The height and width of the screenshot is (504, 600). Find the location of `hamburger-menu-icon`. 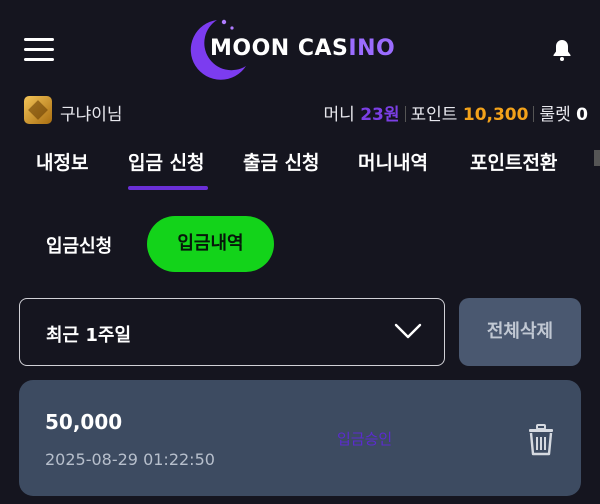

hamburger-menu-icon is located at coordinates (39, 50).